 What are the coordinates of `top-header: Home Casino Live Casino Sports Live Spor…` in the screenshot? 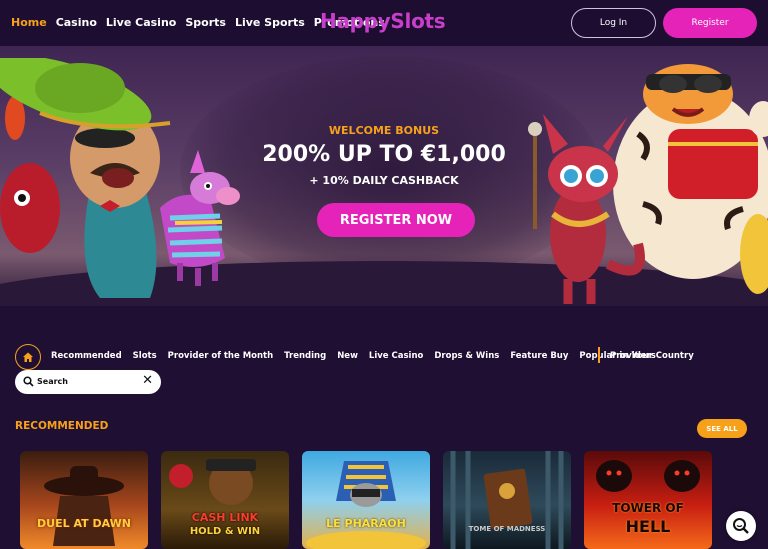 It's located at (384, 23).